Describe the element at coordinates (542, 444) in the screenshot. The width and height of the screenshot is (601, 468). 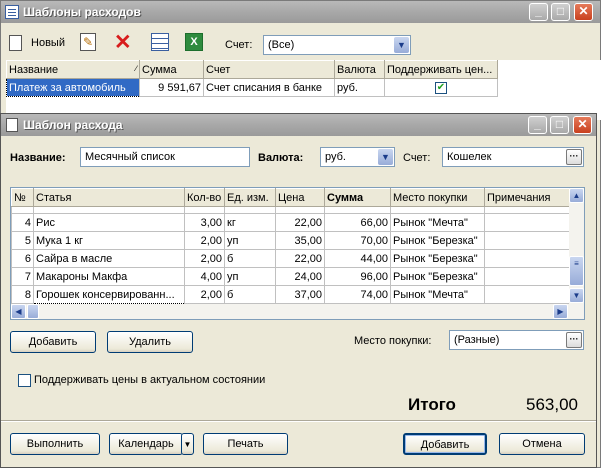
I see `cancel-button: Отмена` at that location.